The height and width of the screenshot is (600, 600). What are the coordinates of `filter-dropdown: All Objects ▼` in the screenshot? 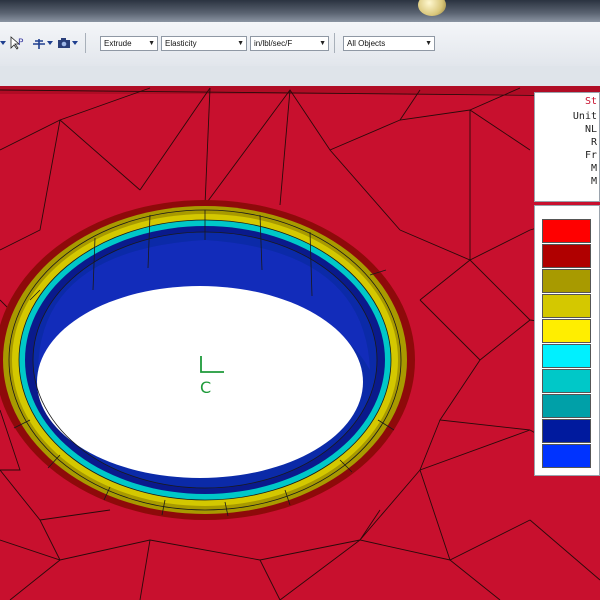 It's located at (389, 43).